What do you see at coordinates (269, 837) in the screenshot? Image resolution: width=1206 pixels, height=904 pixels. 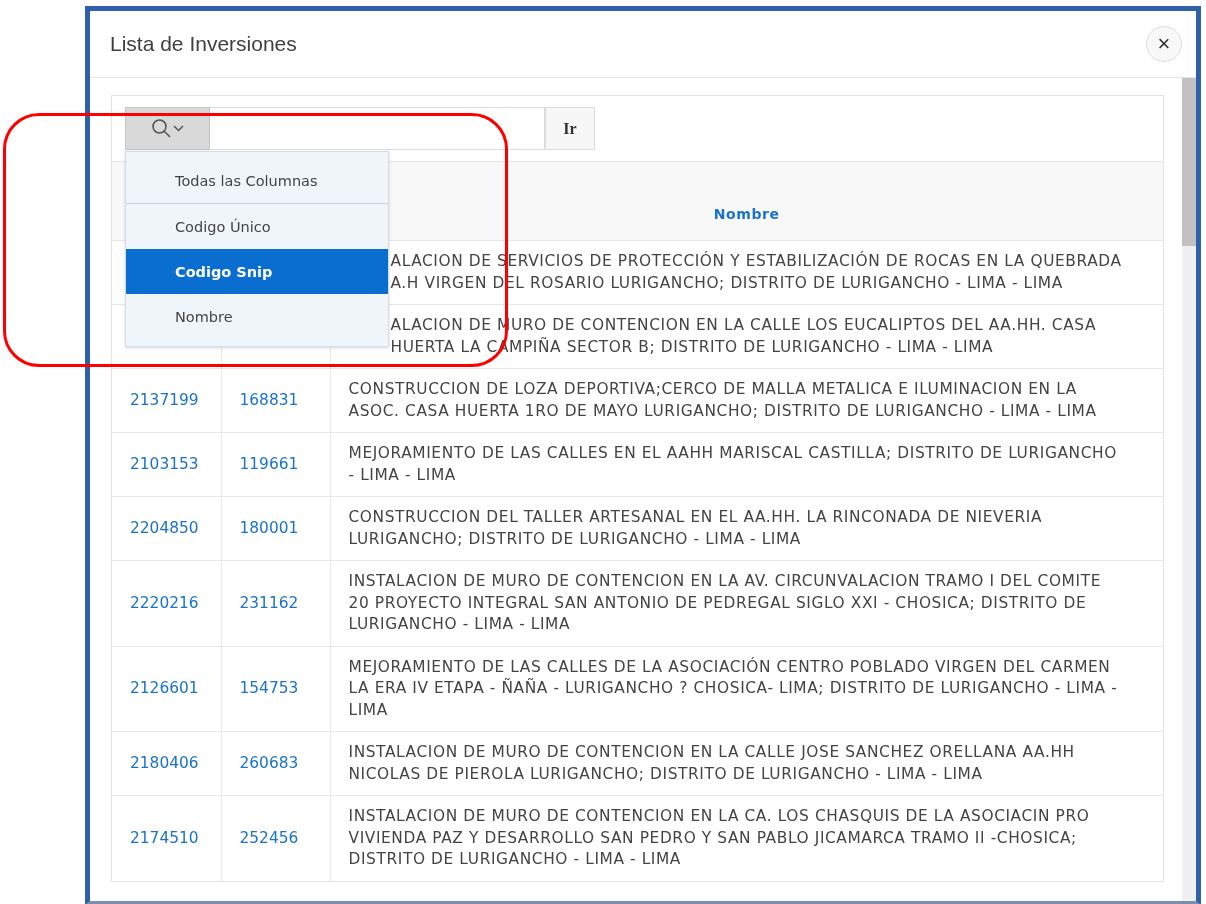 I see `table-cell: 252456` at bounding box center [269, 837].